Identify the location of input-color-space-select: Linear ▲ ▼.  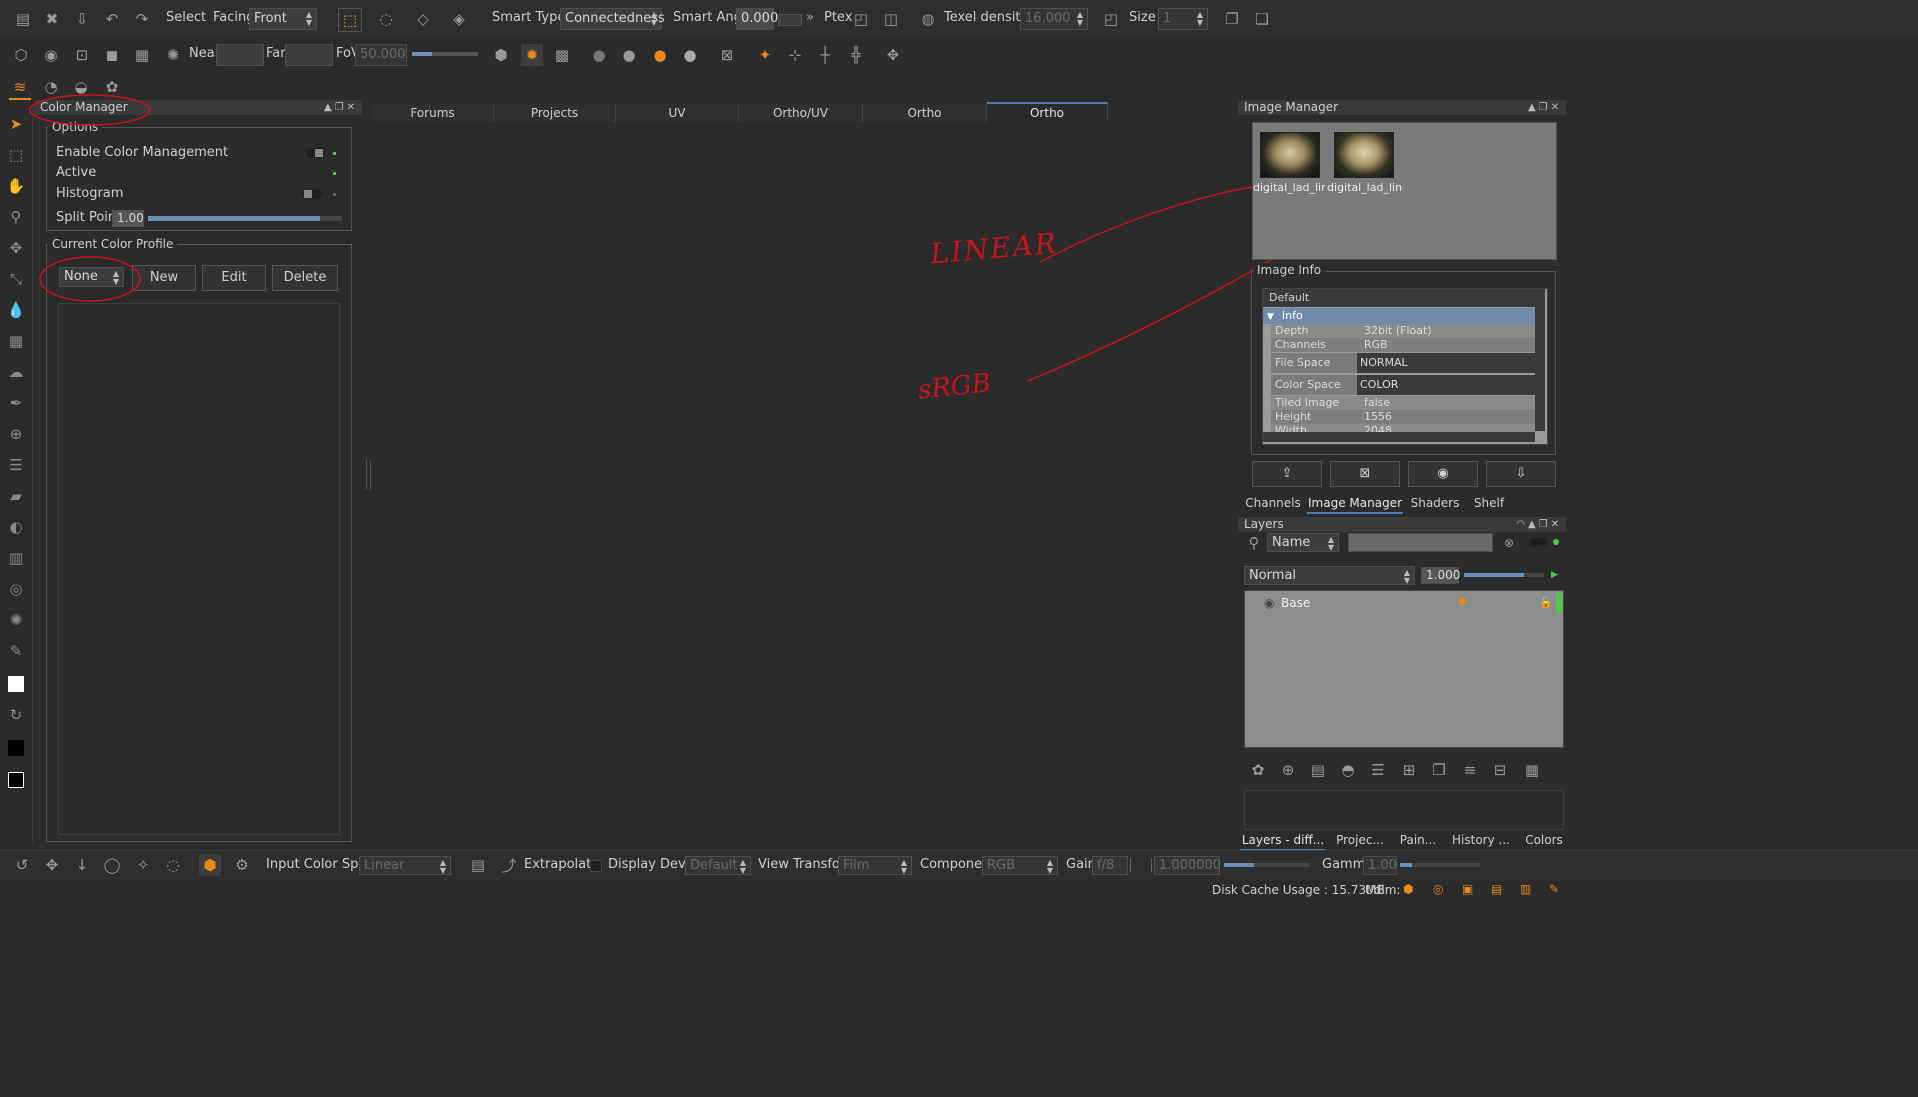
(405, 865).